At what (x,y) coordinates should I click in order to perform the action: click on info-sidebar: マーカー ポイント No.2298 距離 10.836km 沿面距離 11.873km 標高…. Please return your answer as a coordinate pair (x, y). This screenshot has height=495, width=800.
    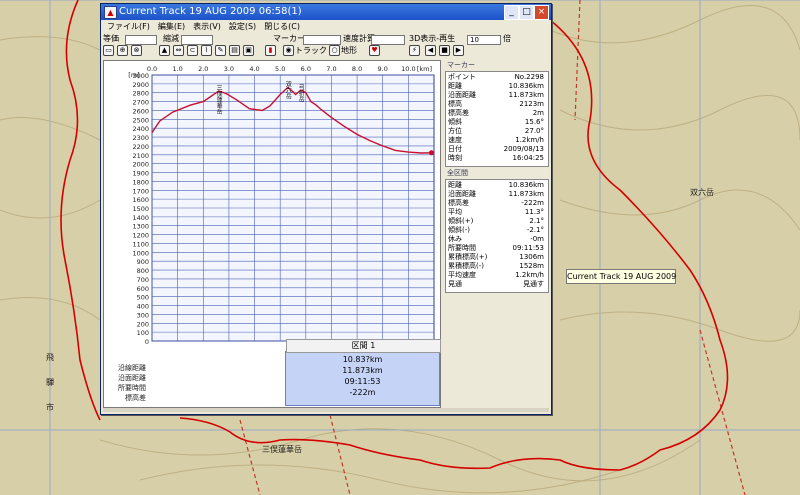
    Looking at the image, I should click on (497, 233).